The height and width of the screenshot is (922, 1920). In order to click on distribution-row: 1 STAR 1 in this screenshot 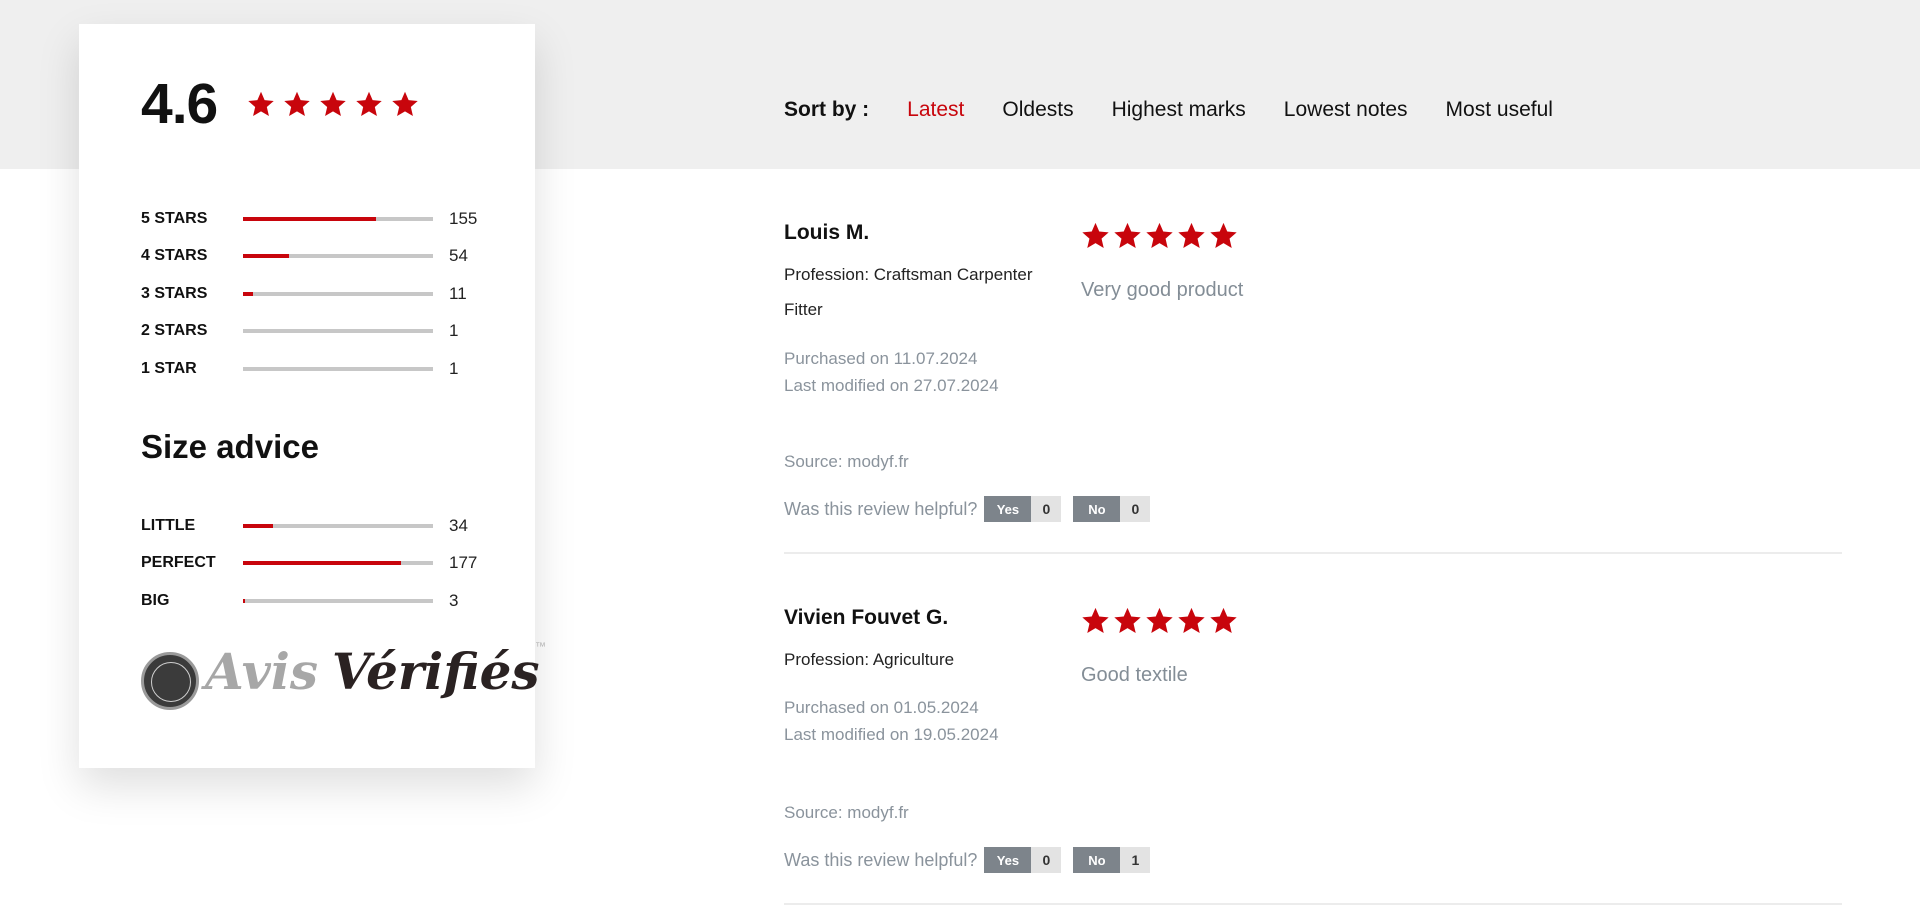, I will do `click(321, 369)`.